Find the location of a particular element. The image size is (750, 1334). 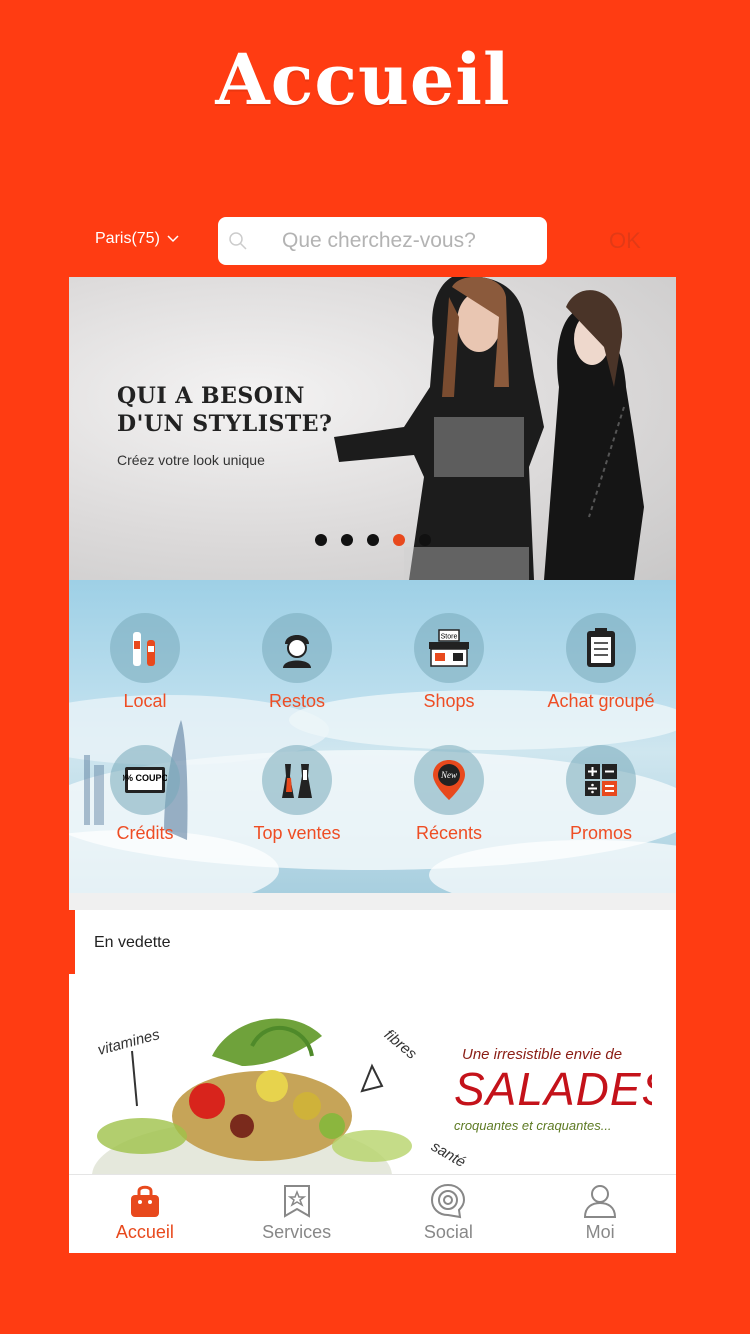

coupon-icon: 50% COUPON is located at coordinates (145, 780).